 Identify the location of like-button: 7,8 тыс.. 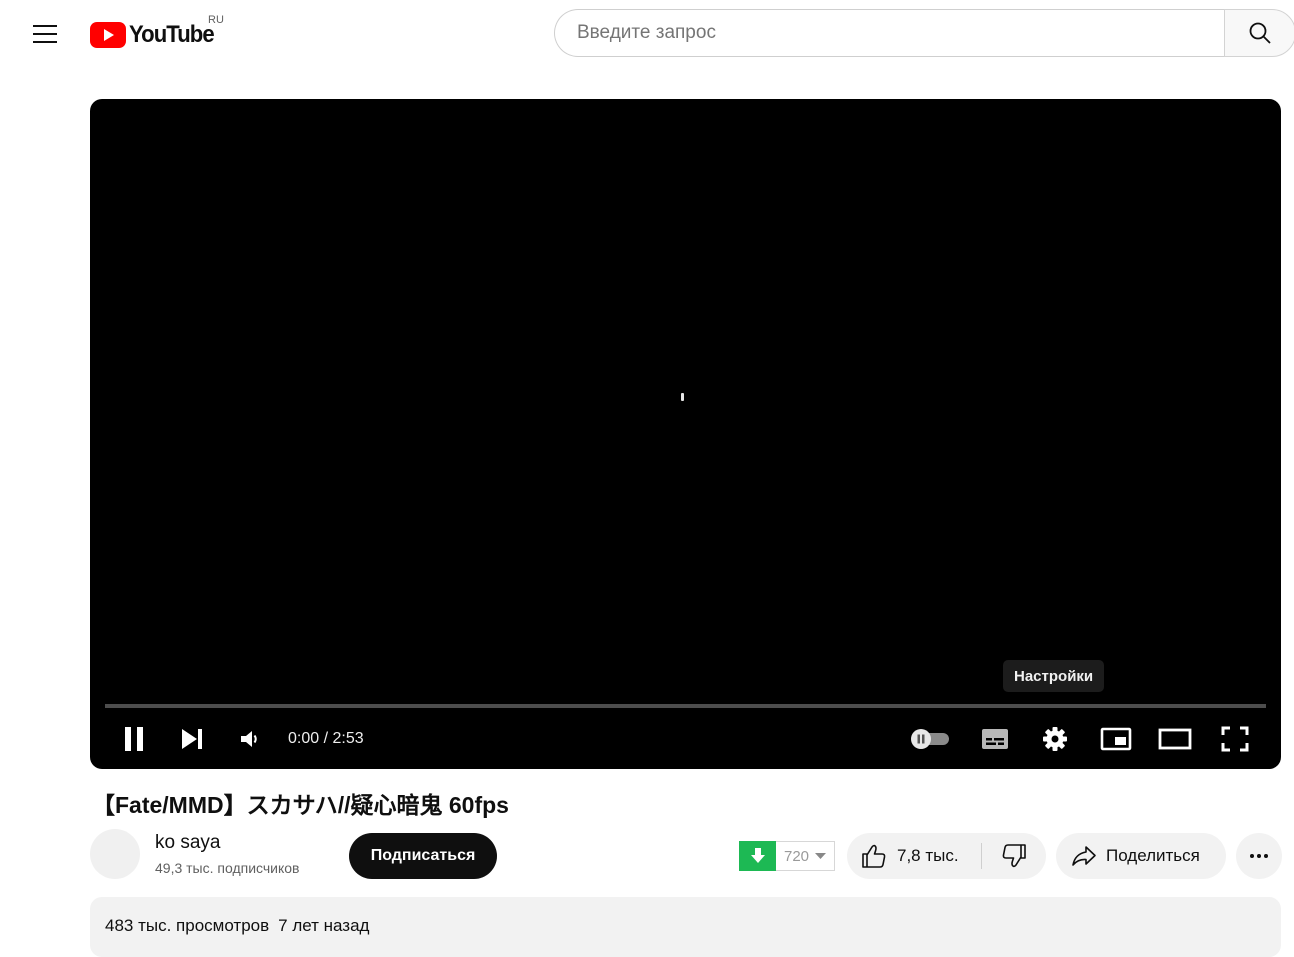
(914, 856).